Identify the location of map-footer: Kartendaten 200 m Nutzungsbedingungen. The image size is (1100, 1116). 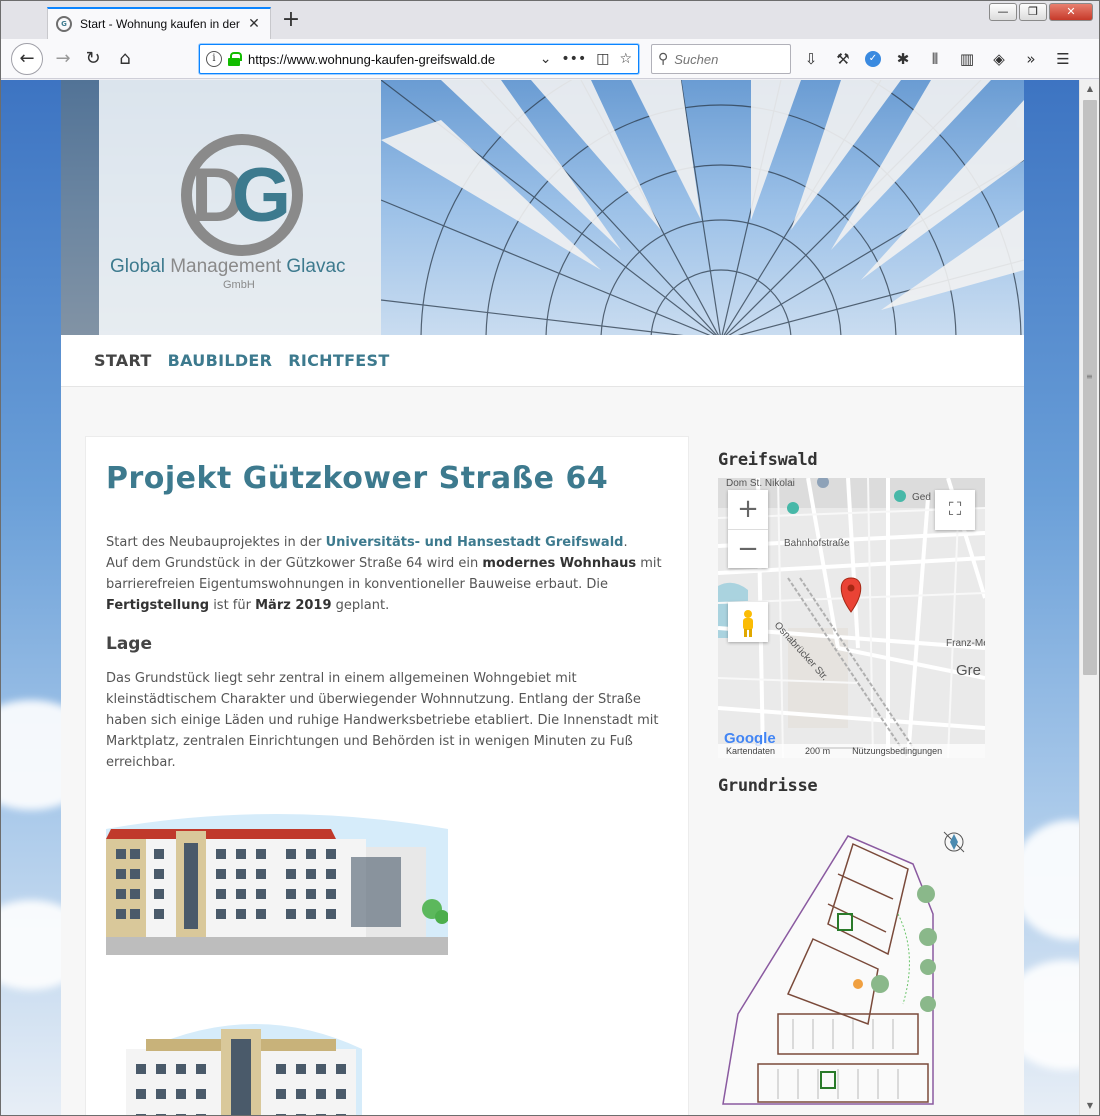
(851, 751).